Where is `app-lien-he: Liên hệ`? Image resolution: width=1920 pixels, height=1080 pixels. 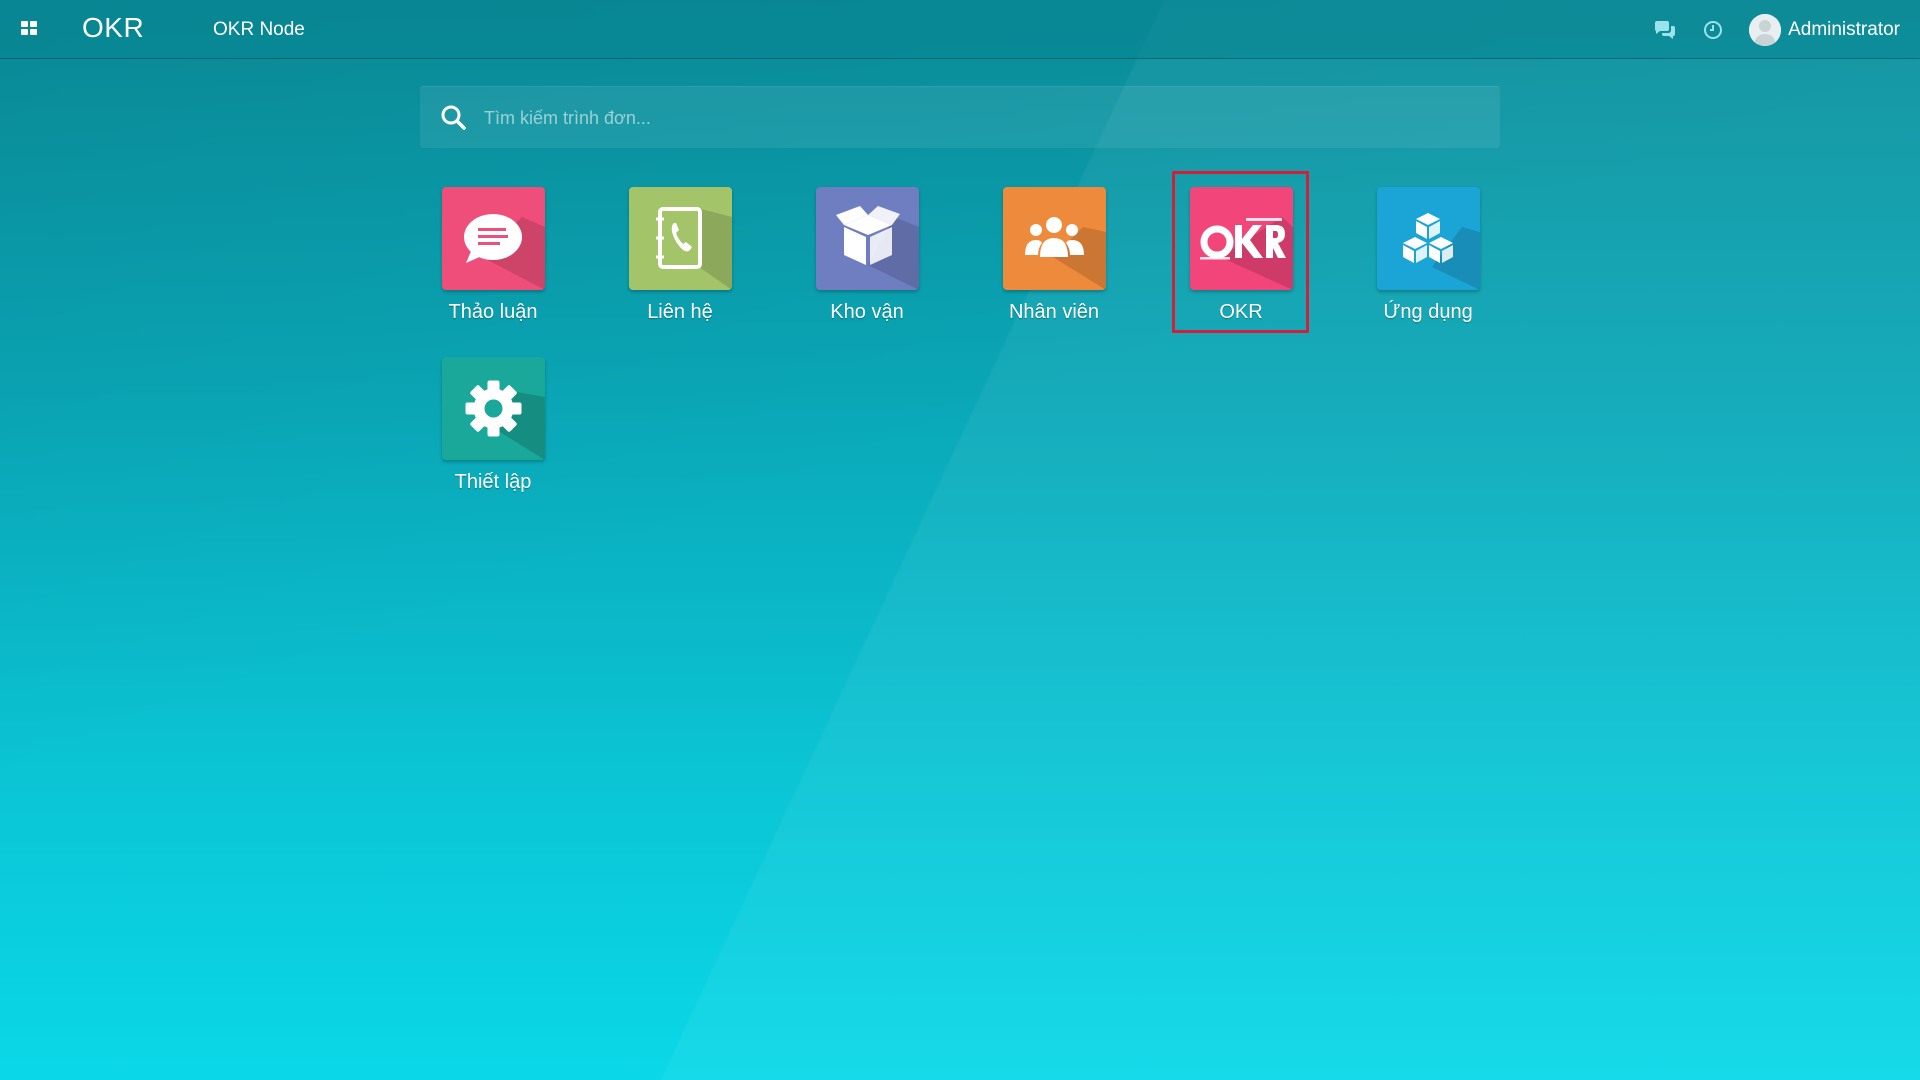
app-lien-he: Liên hệ is located at coordinates (680, 262).